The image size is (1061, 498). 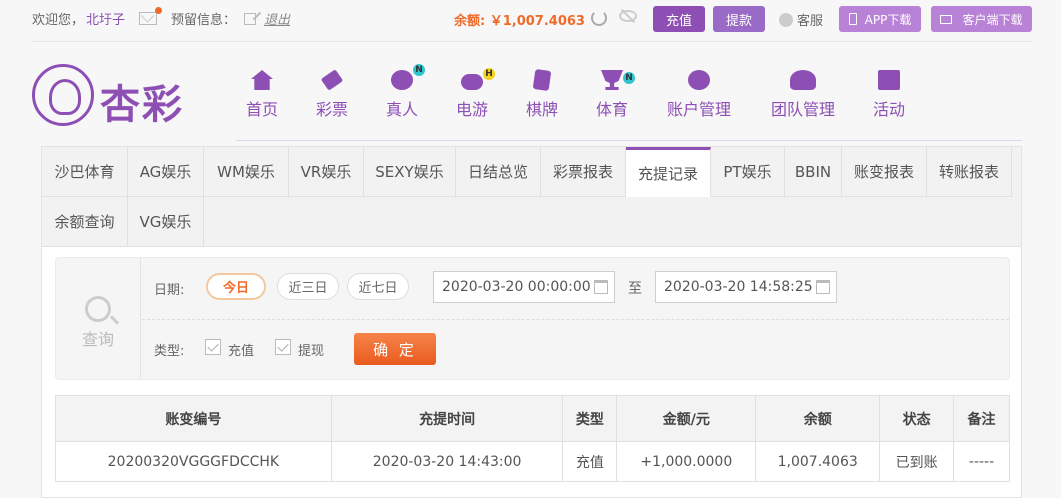 What do you see at coordinates (331, 109) in the screenshot?
I see `nav-label: 彩票` at bounding box center [331, 109].